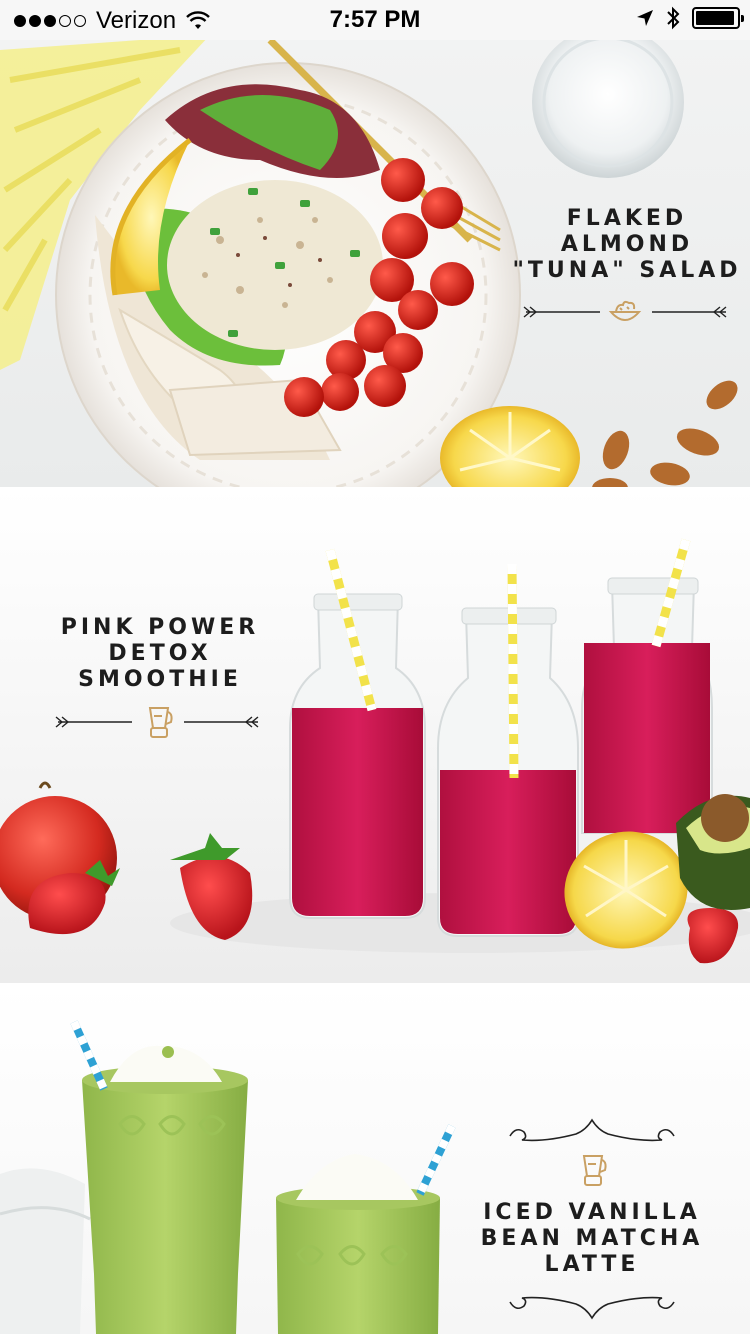  Describe the element at coordinates (228, 1177) in the screenshot. I see `matcha-photo` at that location.